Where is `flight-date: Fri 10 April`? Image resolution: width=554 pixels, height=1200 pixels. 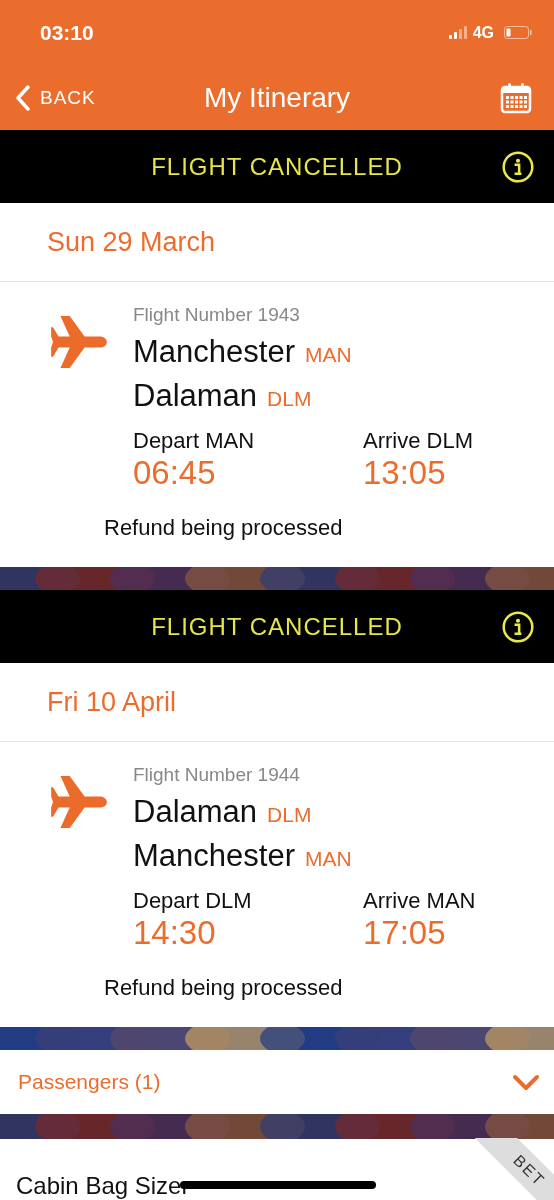 flight-date: Fri 10 April is located at coordinates (112, 702).